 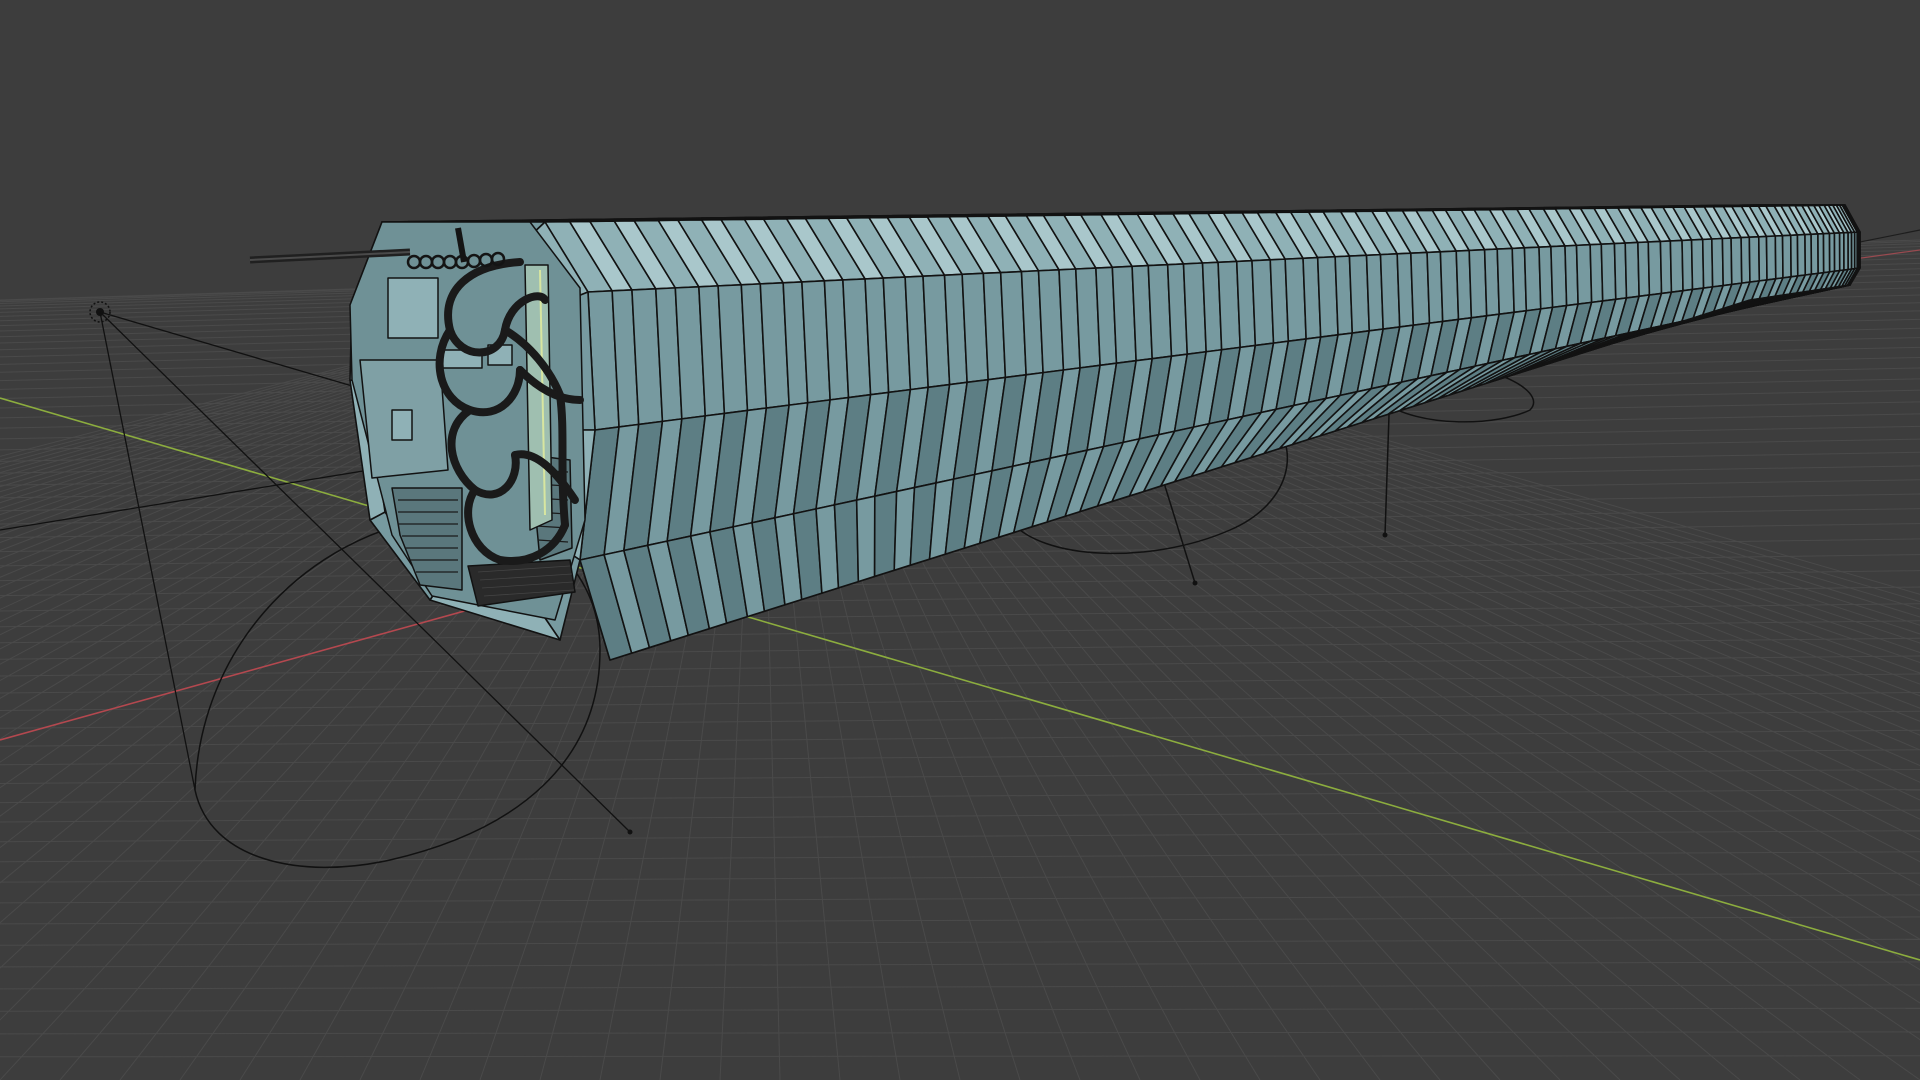 I want to click on interior-right-wall, so click(x=538, y=397).